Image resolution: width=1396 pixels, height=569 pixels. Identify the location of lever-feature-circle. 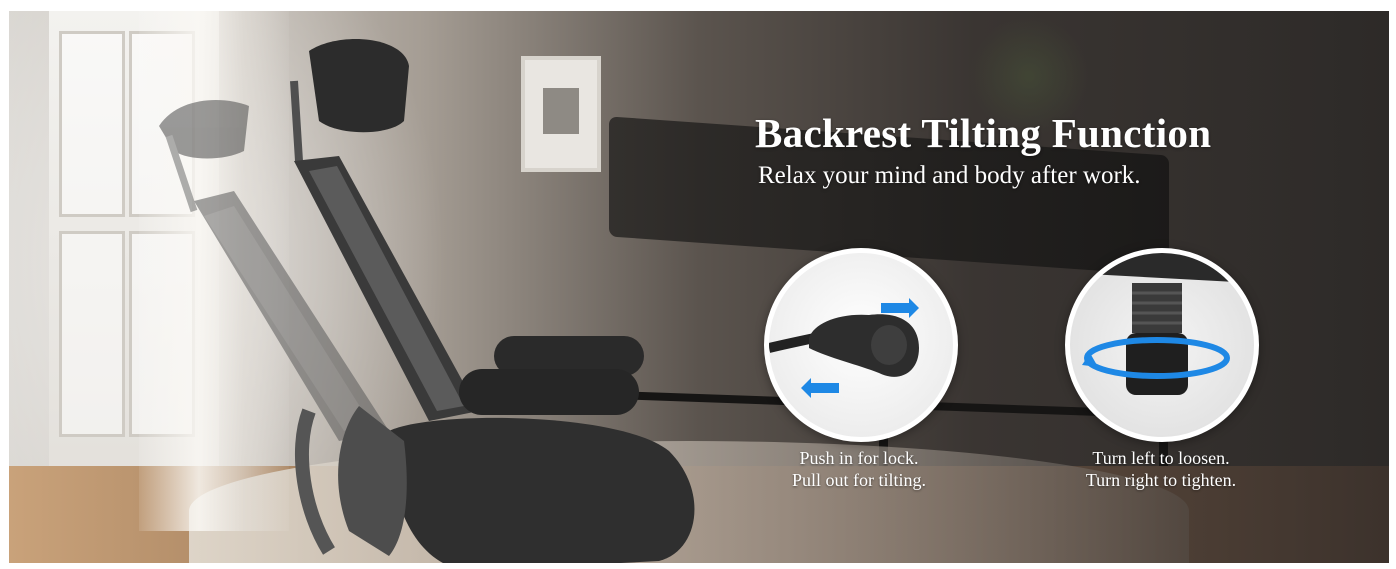
(861, 345).